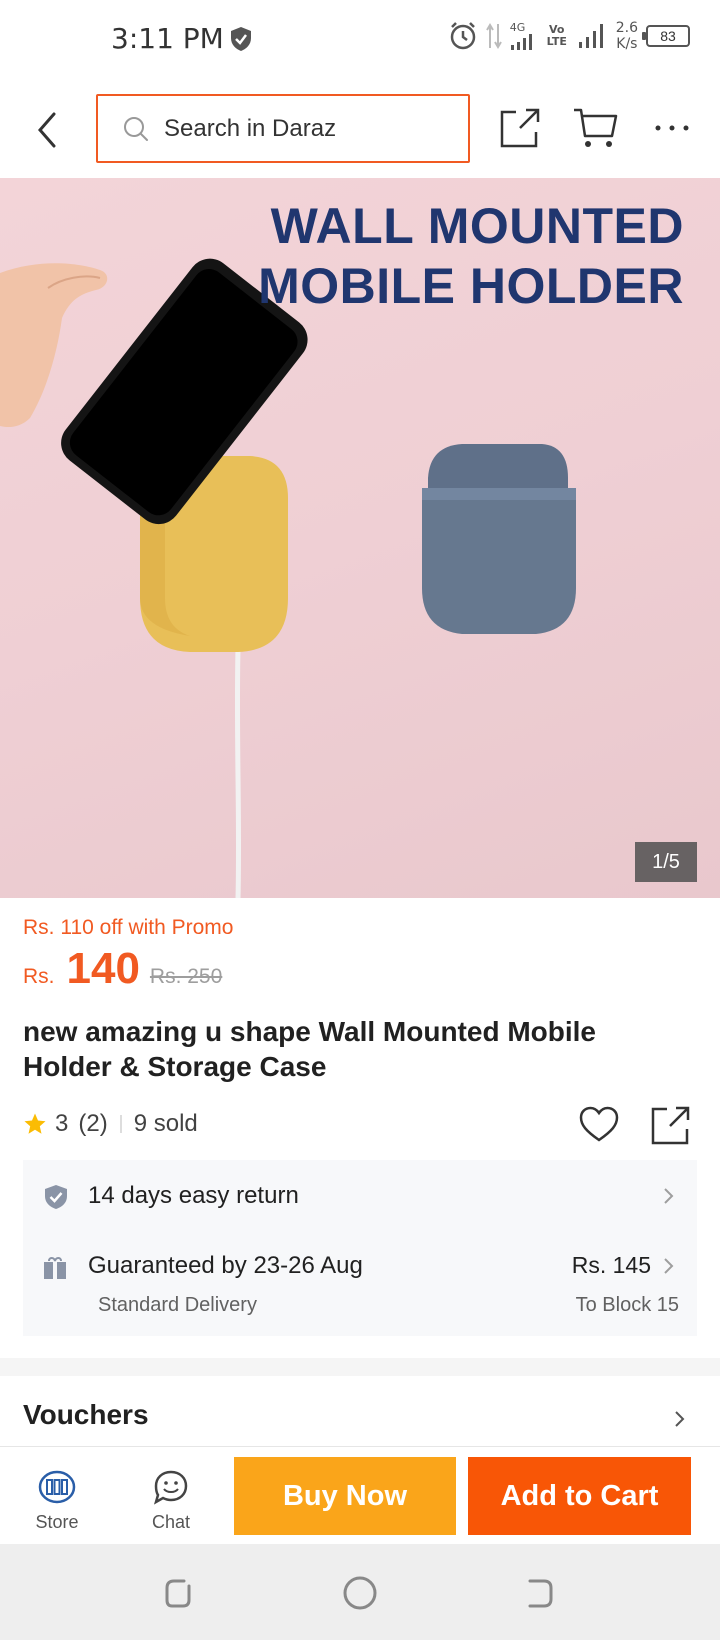 The width and height of the screenshot is (720, 1640). What do you see at coordinates (136, 128) in the screenshot?
I see `search-icon` at bounding box center [136, 128].